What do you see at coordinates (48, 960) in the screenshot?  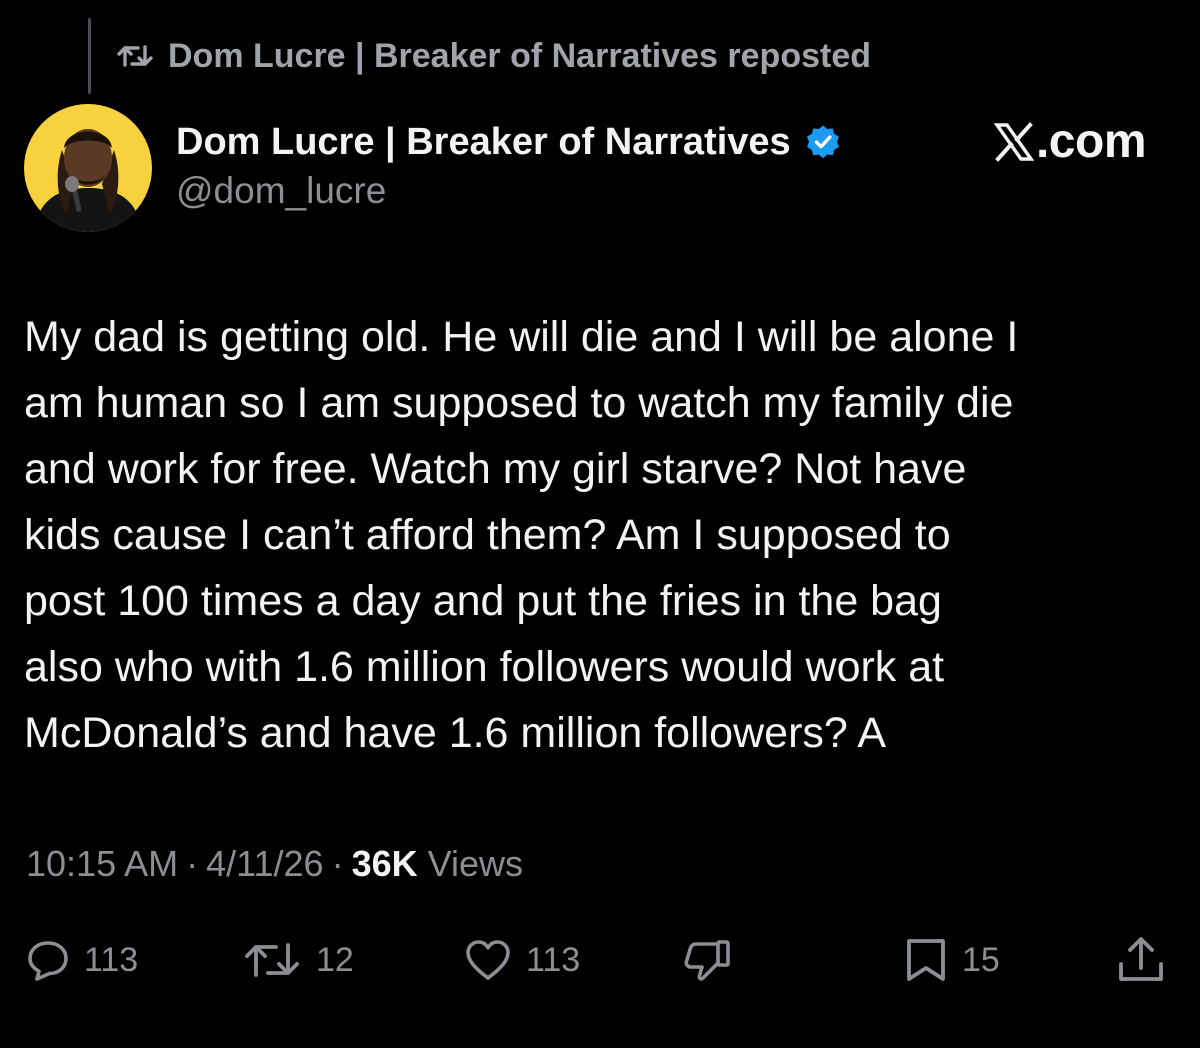 I see `reply-icon` at bounding box center [48, 960].